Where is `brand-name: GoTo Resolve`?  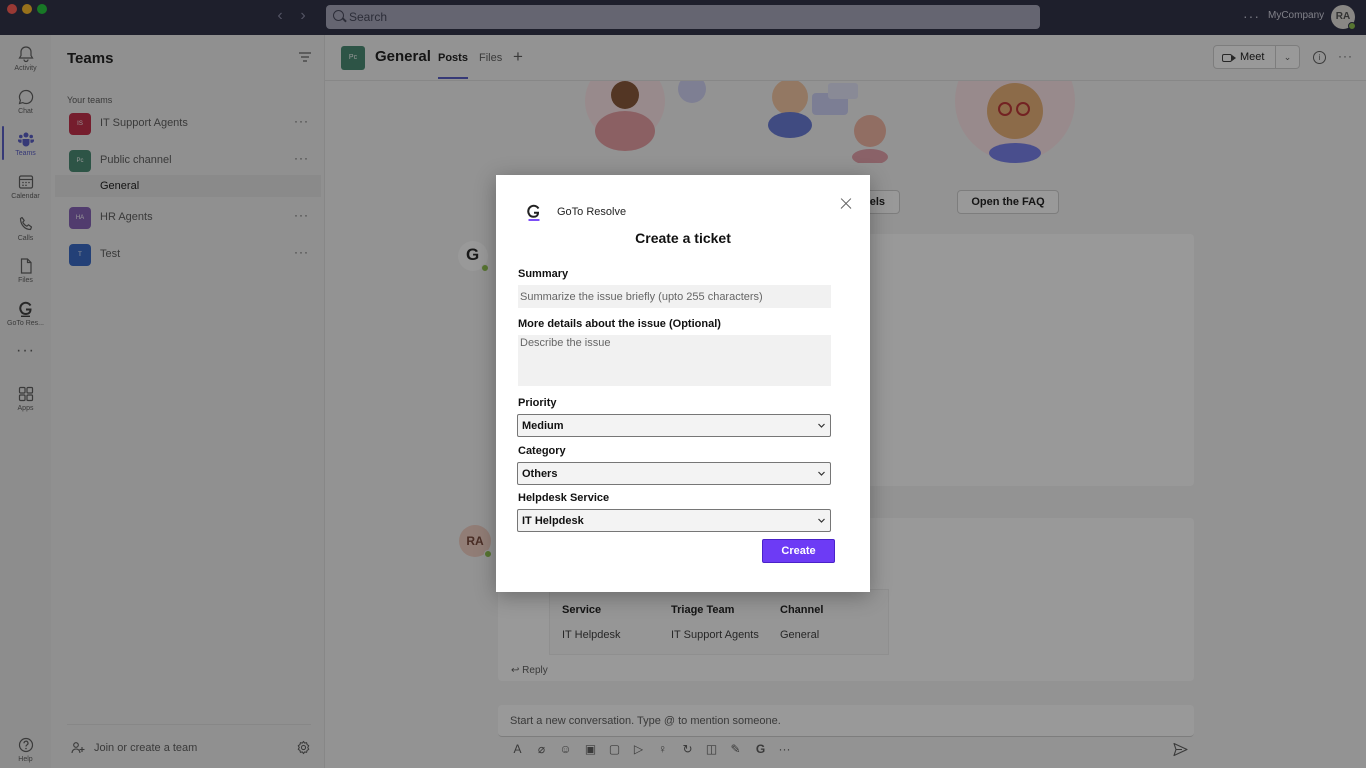
brand-name: GoTo Resolve is located at coordinates (592, 212).